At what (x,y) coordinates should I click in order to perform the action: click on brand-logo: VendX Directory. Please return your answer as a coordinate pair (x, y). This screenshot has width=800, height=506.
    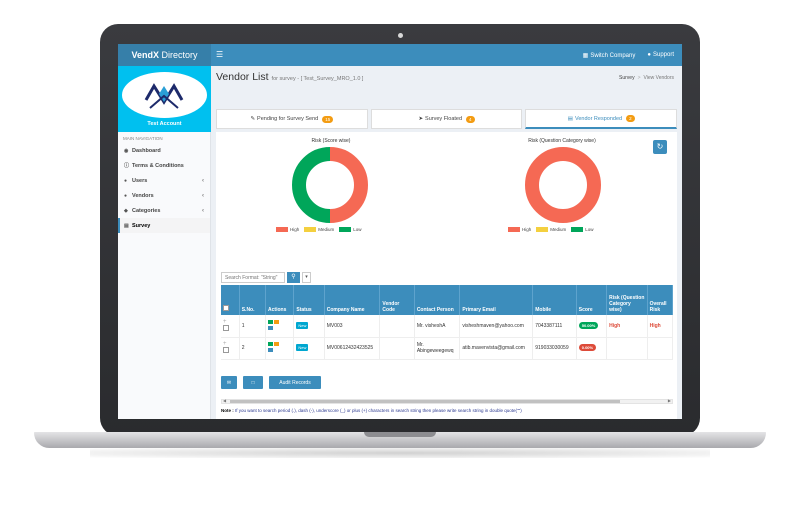
    Looking at the image, I should click on (164, 55).